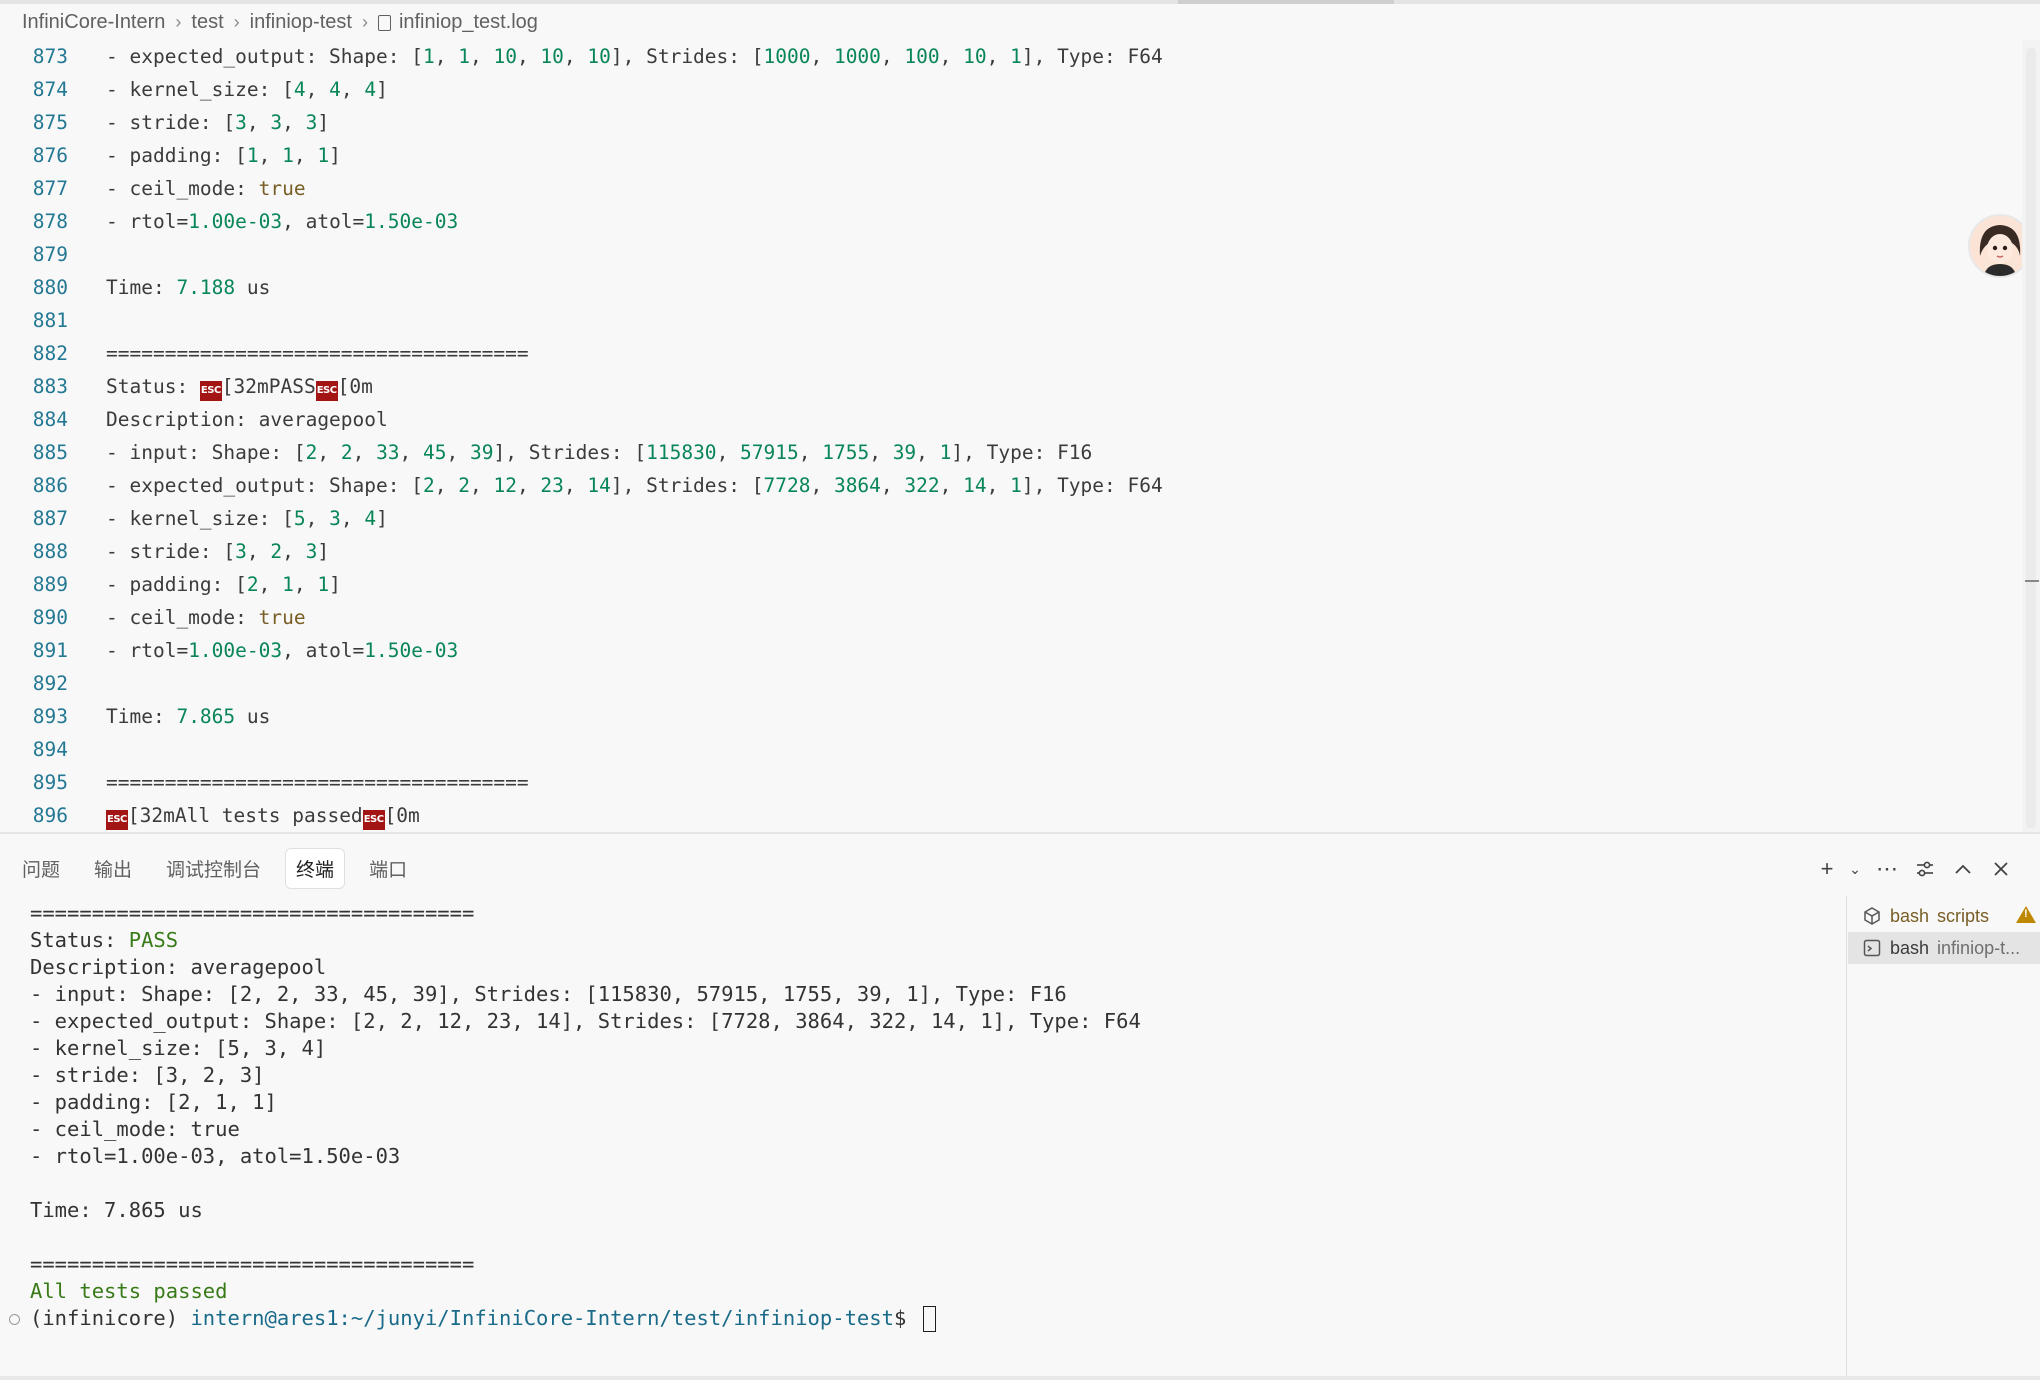 The image size is (2040, 1380). I want to click on line-number: 875, so click(50, 122).